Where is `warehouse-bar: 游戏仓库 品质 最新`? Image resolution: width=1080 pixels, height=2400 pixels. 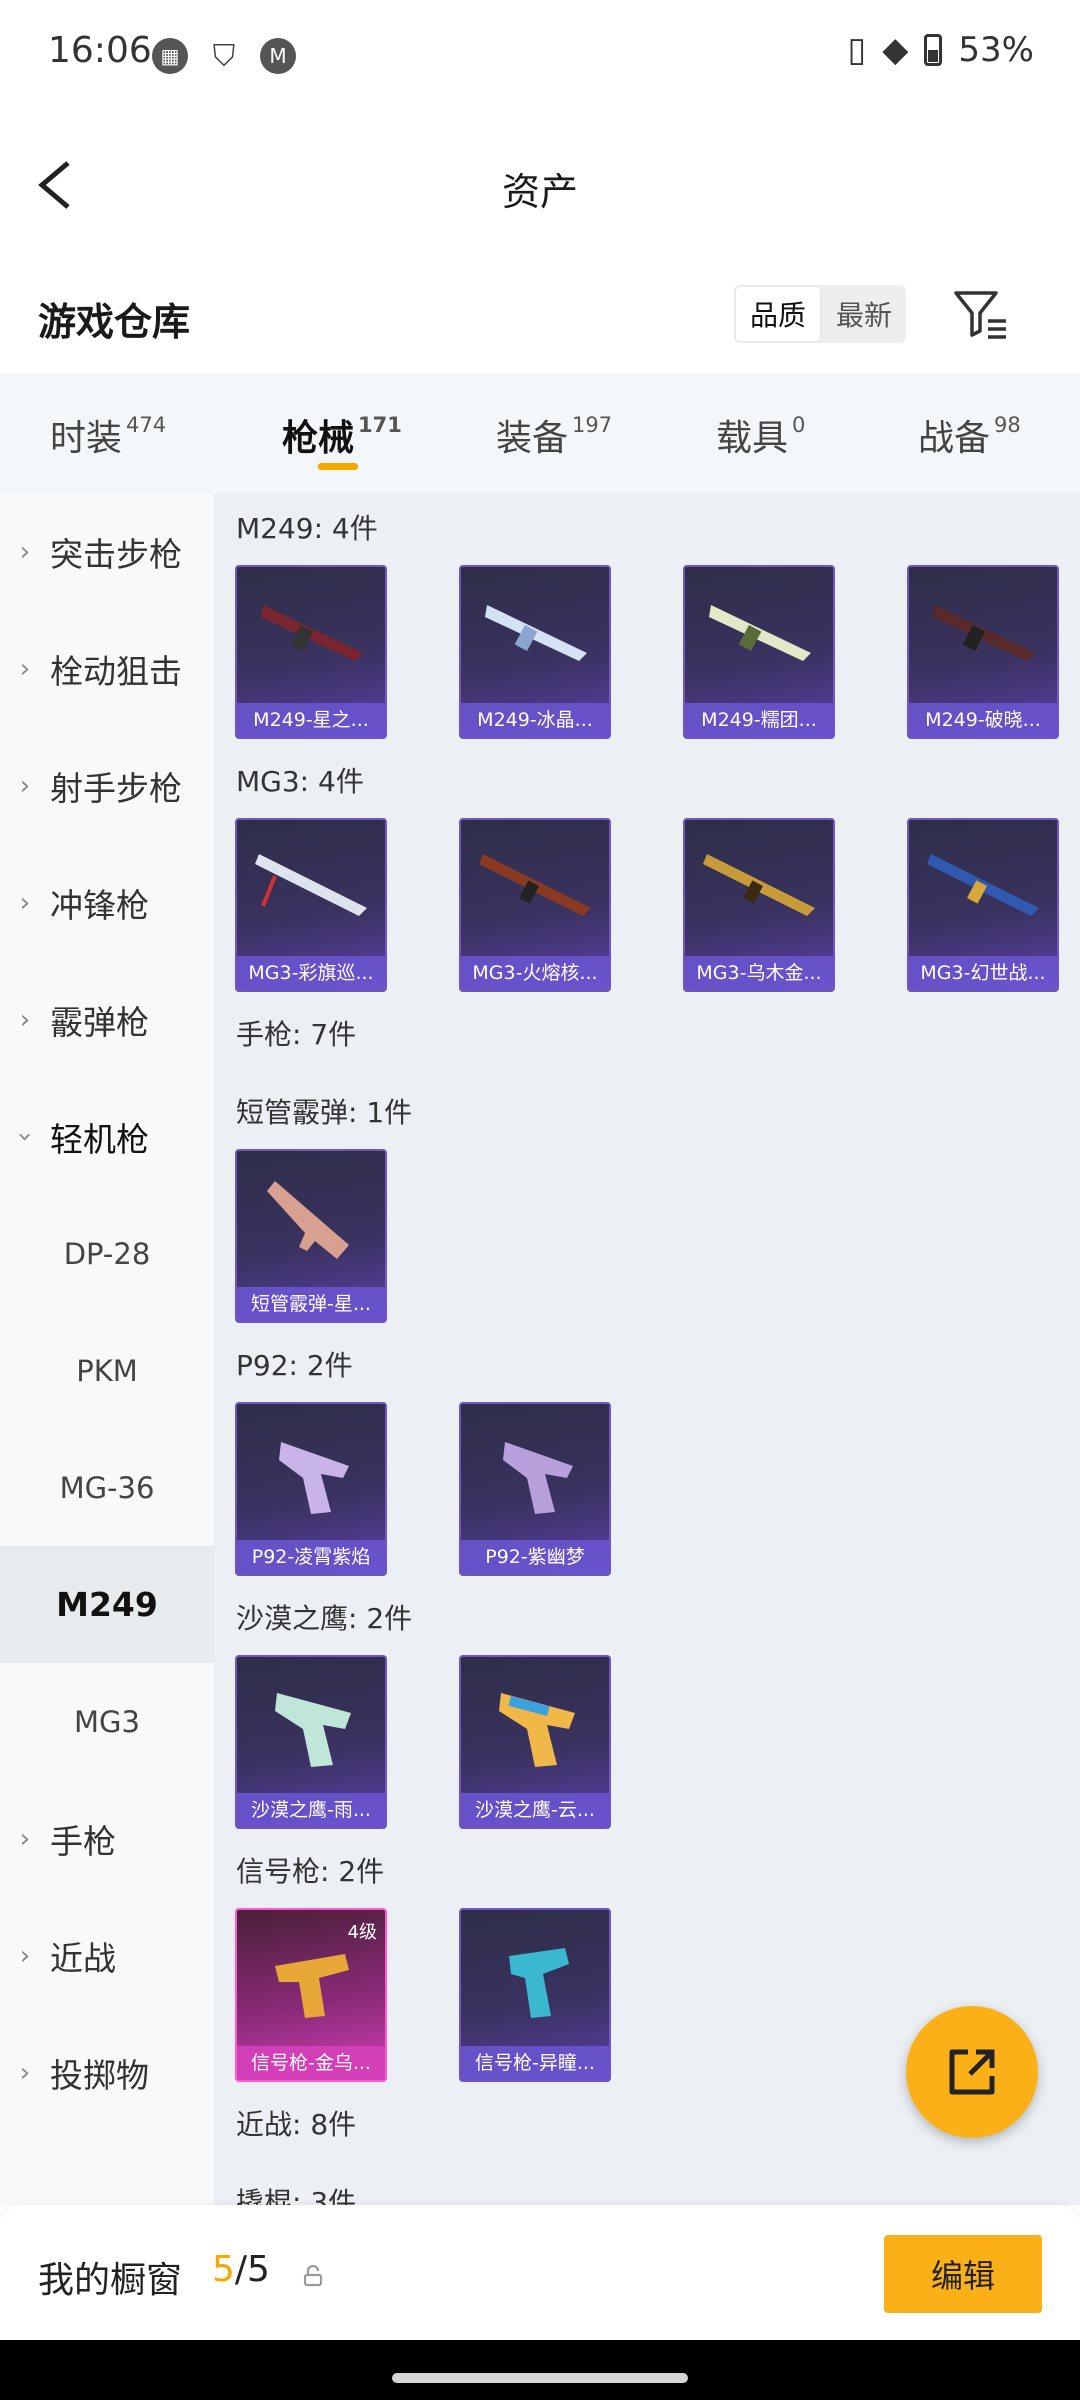 warehouse-bar: 游戏仓库 品质 最新 is located at coordinates (540, 314).